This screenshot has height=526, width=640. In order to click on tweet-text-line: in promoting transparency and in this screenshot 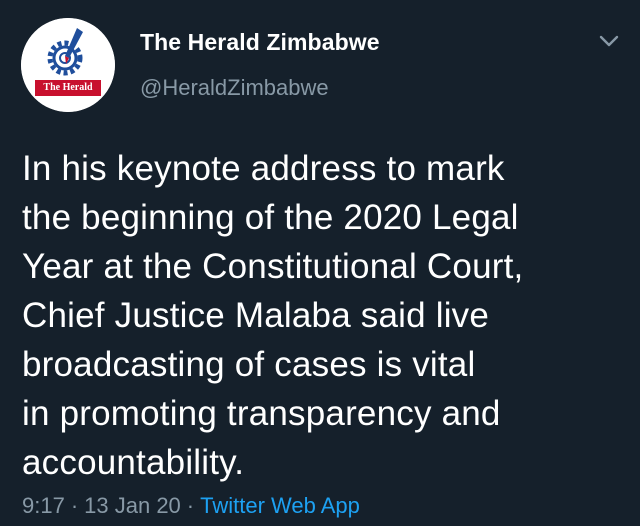, I will do `click(261, 413)`.